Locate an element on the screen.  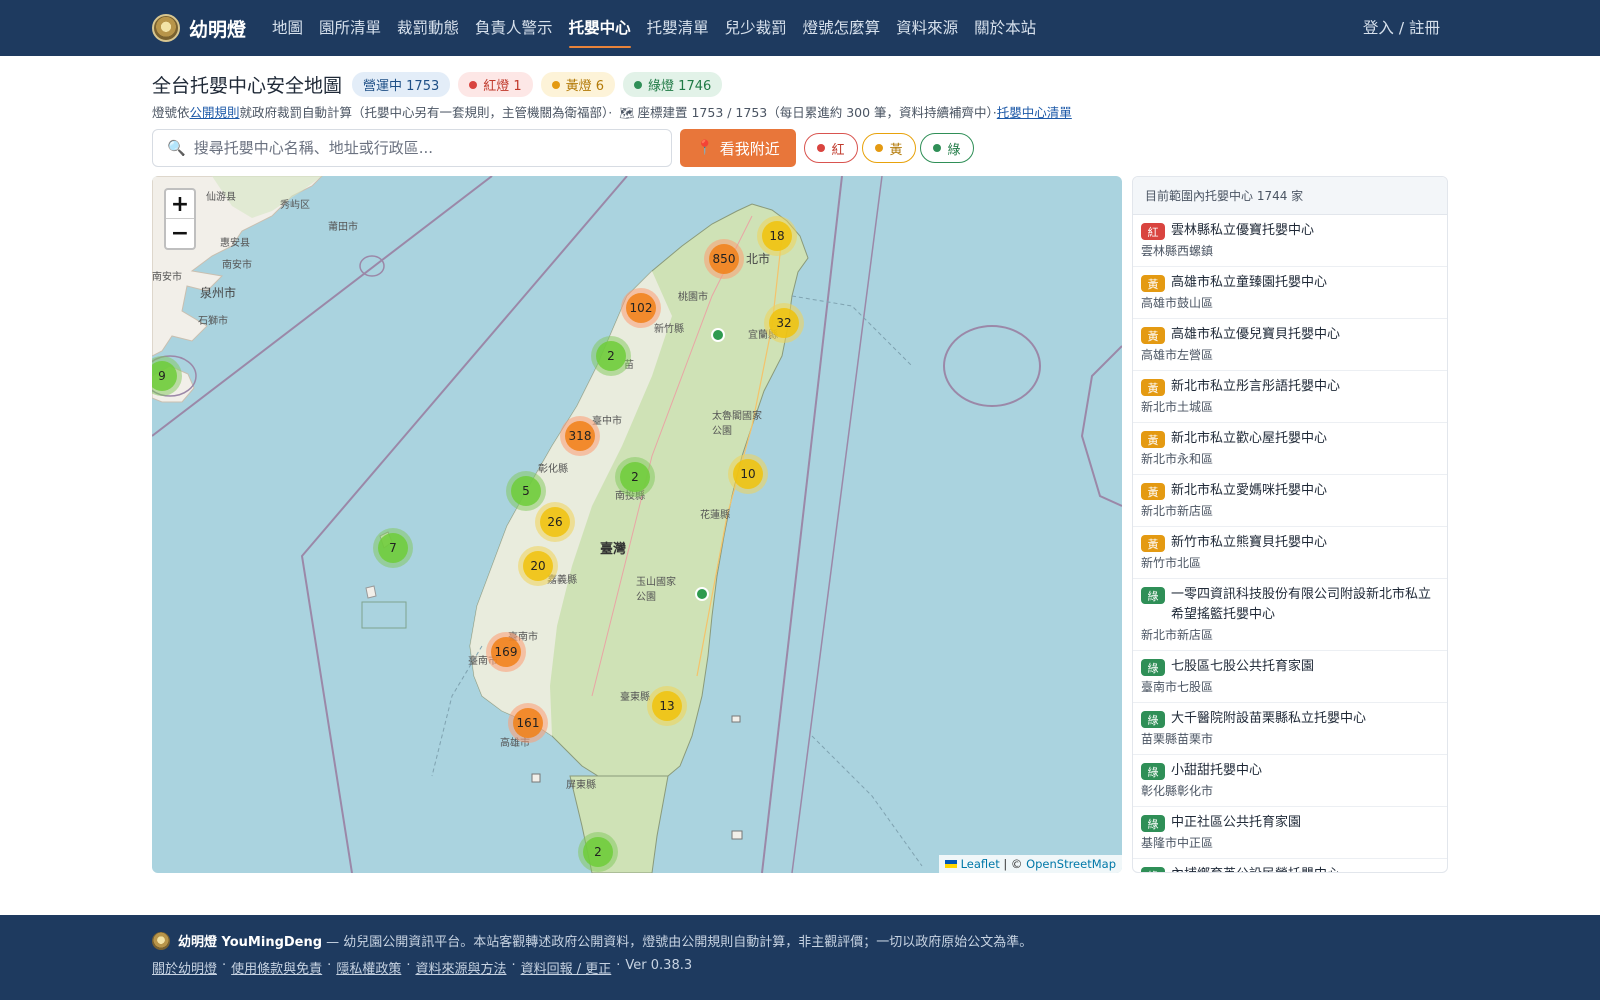
nav-data-sources: 資料來源 is located at coordinates (927, 28).